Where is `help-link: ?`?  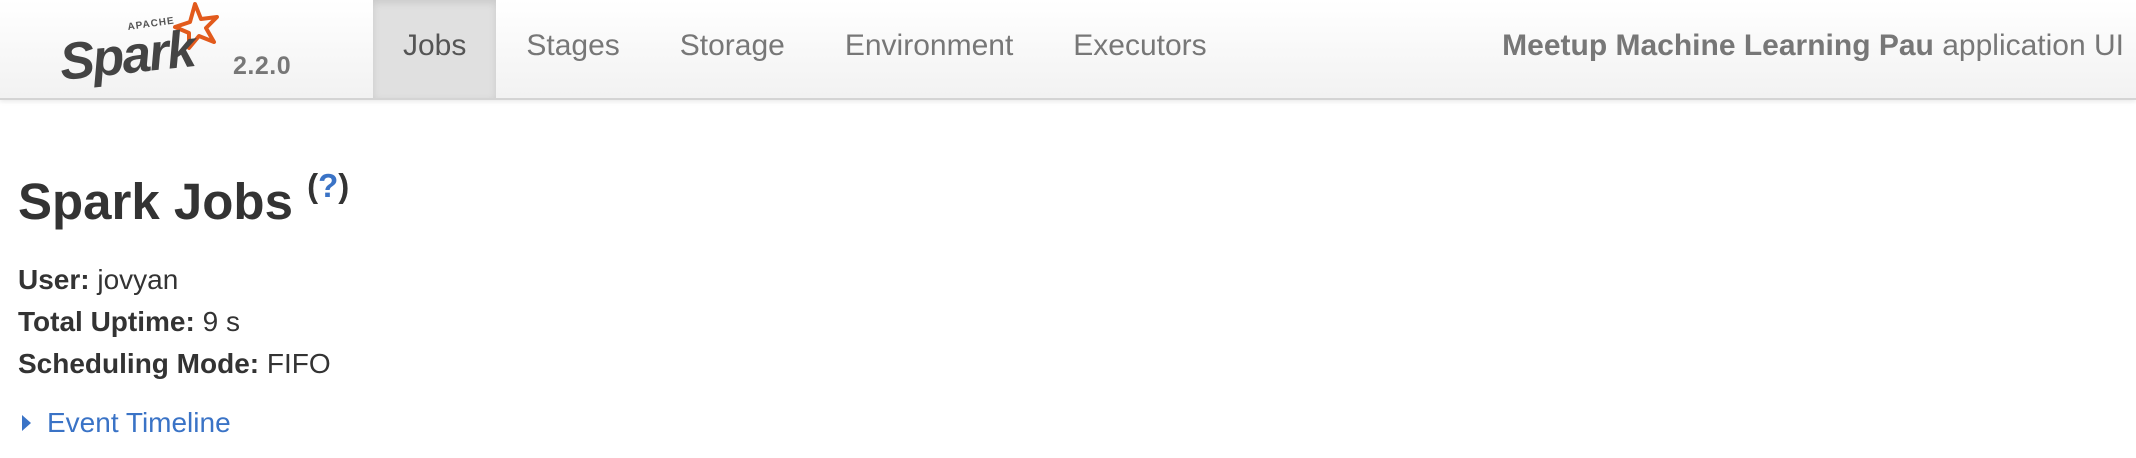
help-link: ? is located at coordinates (328, 185).